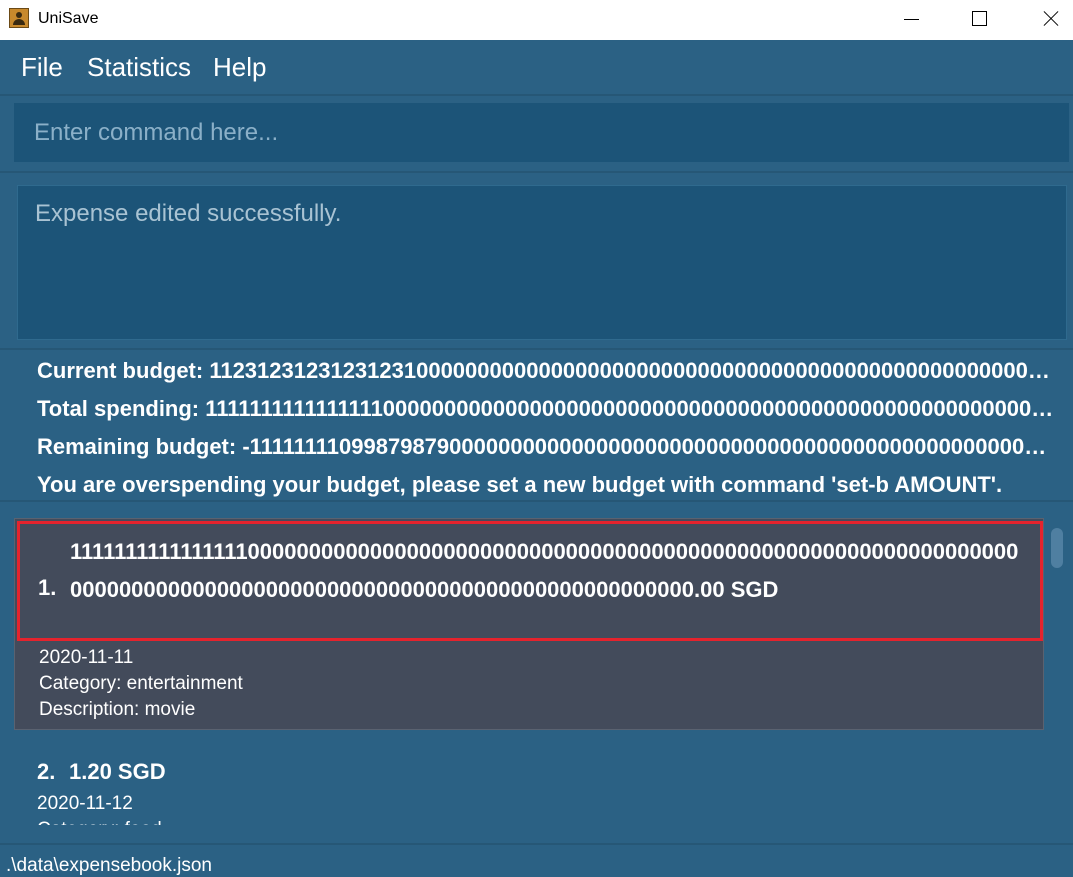 Image resolution: width=1073 pixels, height=877 pixels. Describe the element at coordinates (541, 132) in the screenshot. I see `command-input` at that location.